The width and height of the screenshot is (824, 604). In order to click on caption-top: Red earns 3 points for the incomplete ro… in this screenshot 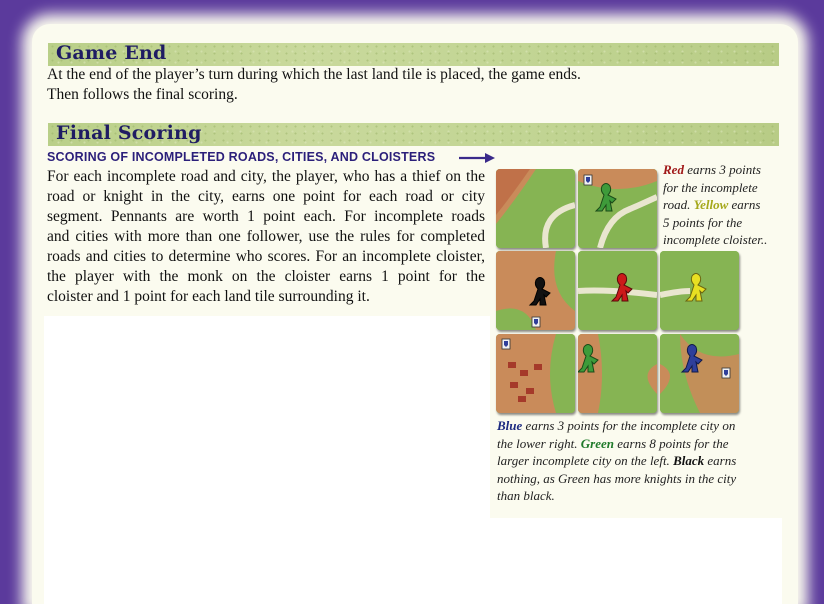, I will do `click(728, 205)`.